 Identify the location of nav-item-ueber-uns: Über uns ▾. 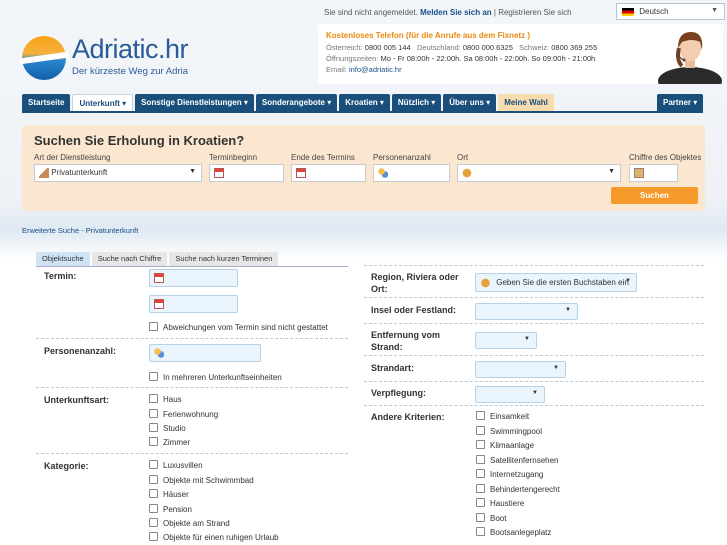
(470, 103).